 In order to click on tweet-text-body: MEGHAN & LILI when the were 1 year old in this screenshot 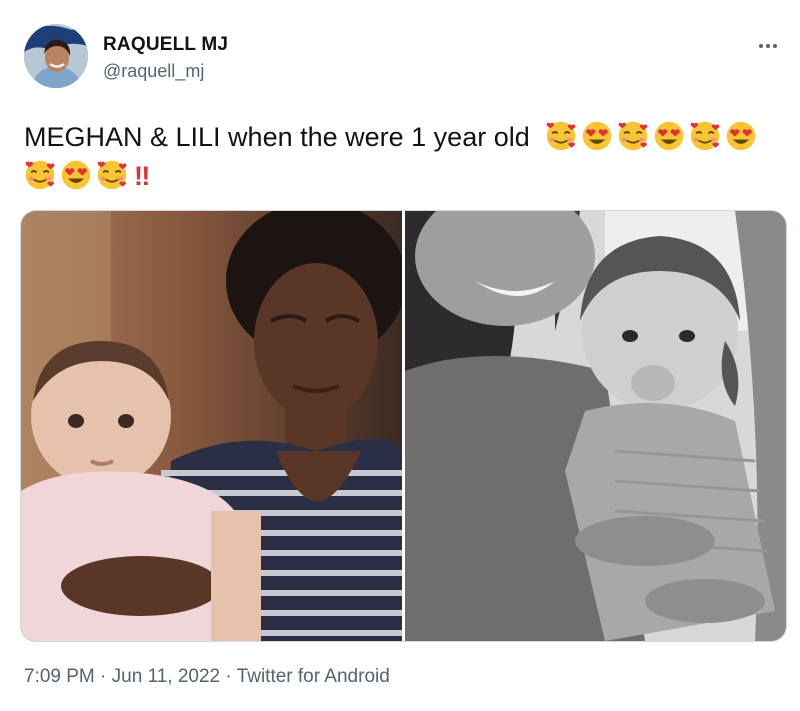, I will do `click(277, 137)`.